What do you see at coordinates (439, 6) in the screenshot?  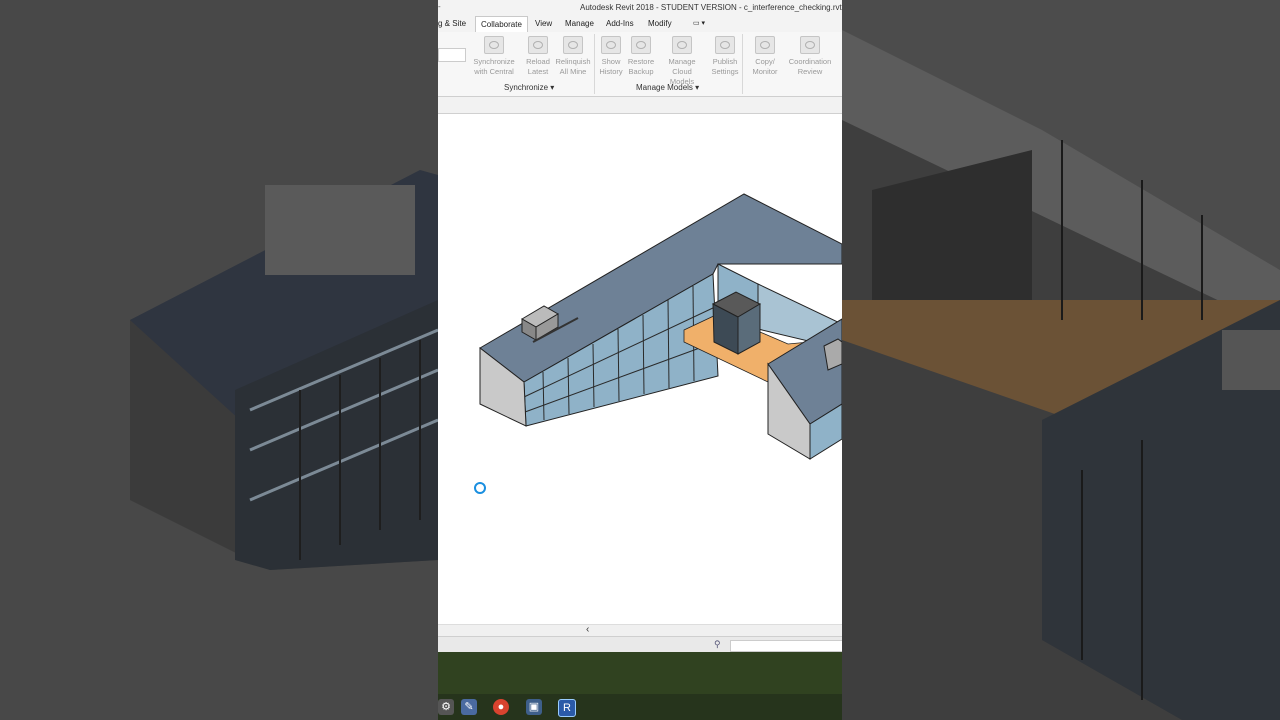 I see `title-bar-edge: -` at bounding box center [439, 6].